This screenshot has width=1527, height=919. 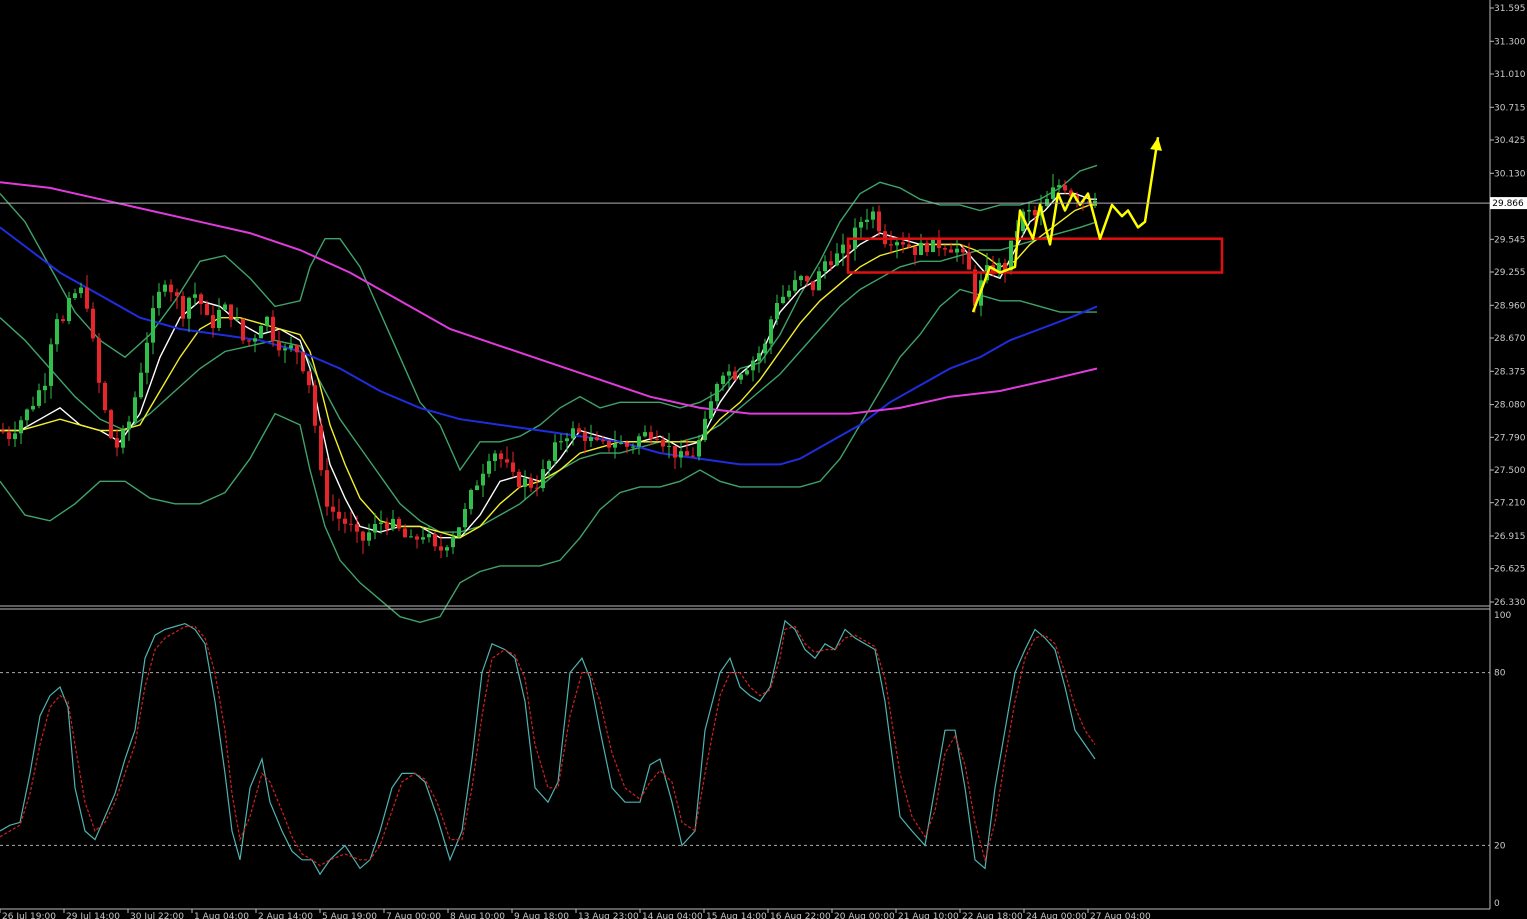 I want to click on time-tick-label: 24 Aug 00:00, so click(x=1056, y=915).